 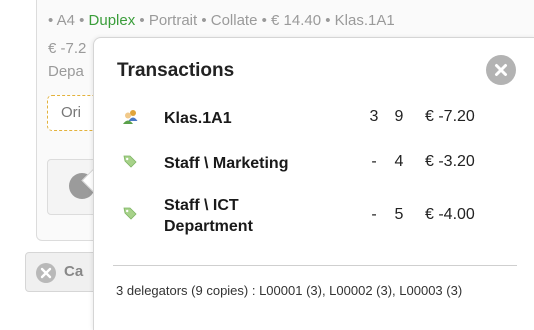 I want to click on transaction-amount: € -4.00, so click(x=450, y=214).